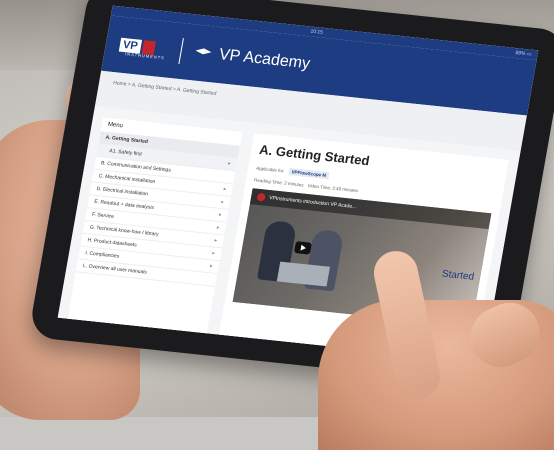  Describe the element at coordinates (180, 51) in the screenshot. I see `header-divider` at that location.